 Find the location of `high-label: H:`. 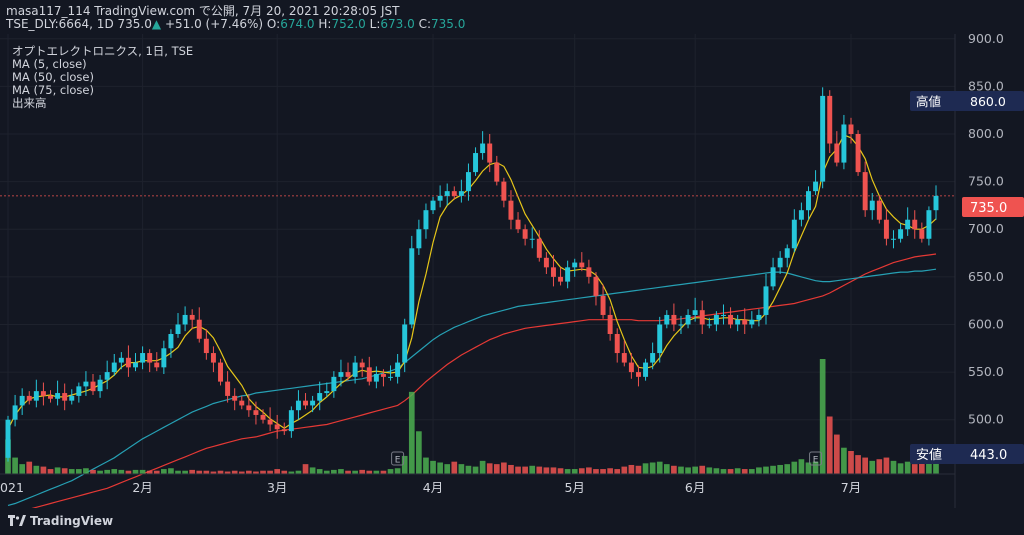

high-label: H: is located at coordinates (325, 24).